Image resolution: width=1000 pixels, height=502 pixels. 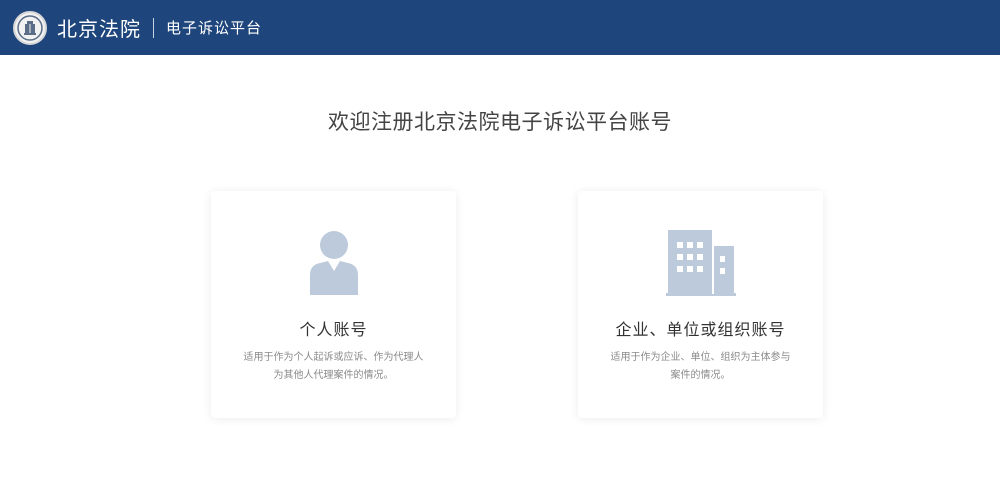 What do you see at coordinates (214, 28) in the screenshot?
I see `platform-name: 电子诉讼平台` at bounding box center [214, 28].